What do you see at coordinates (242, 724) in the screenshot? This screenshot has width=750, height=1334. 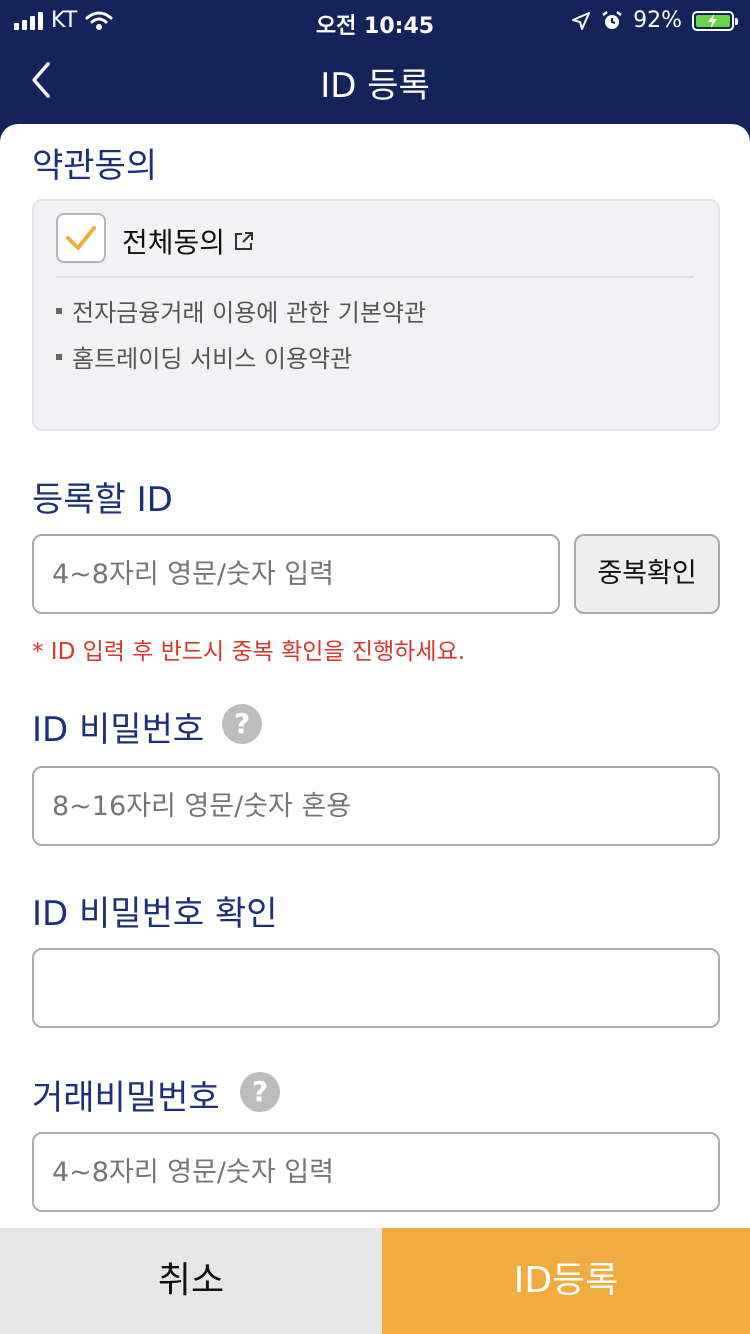 I see `password-help-icon: ?` at bounding box center [242, 724].